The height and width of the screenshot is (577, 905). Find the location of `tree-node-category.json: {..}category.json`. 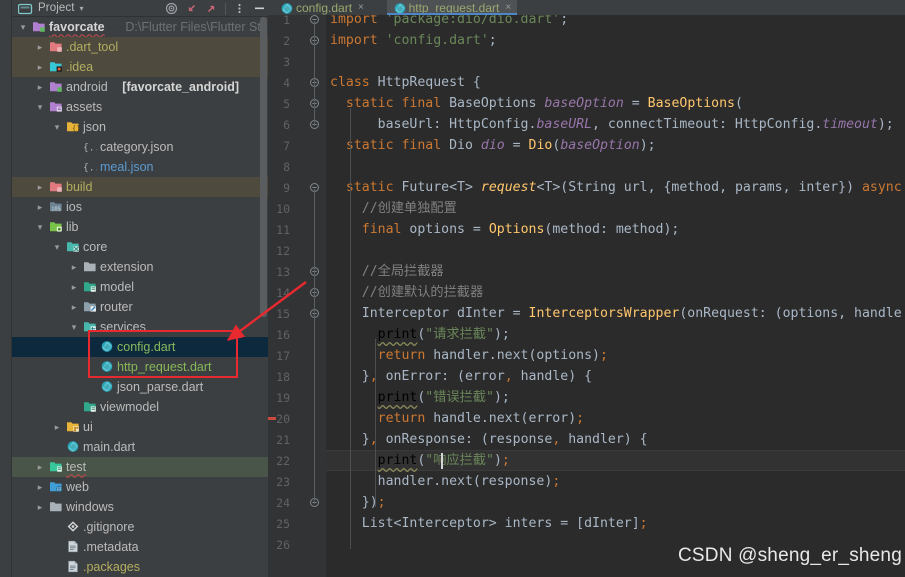

tree-node-category.json: {..}category.json is located at coordinates (140, 147).